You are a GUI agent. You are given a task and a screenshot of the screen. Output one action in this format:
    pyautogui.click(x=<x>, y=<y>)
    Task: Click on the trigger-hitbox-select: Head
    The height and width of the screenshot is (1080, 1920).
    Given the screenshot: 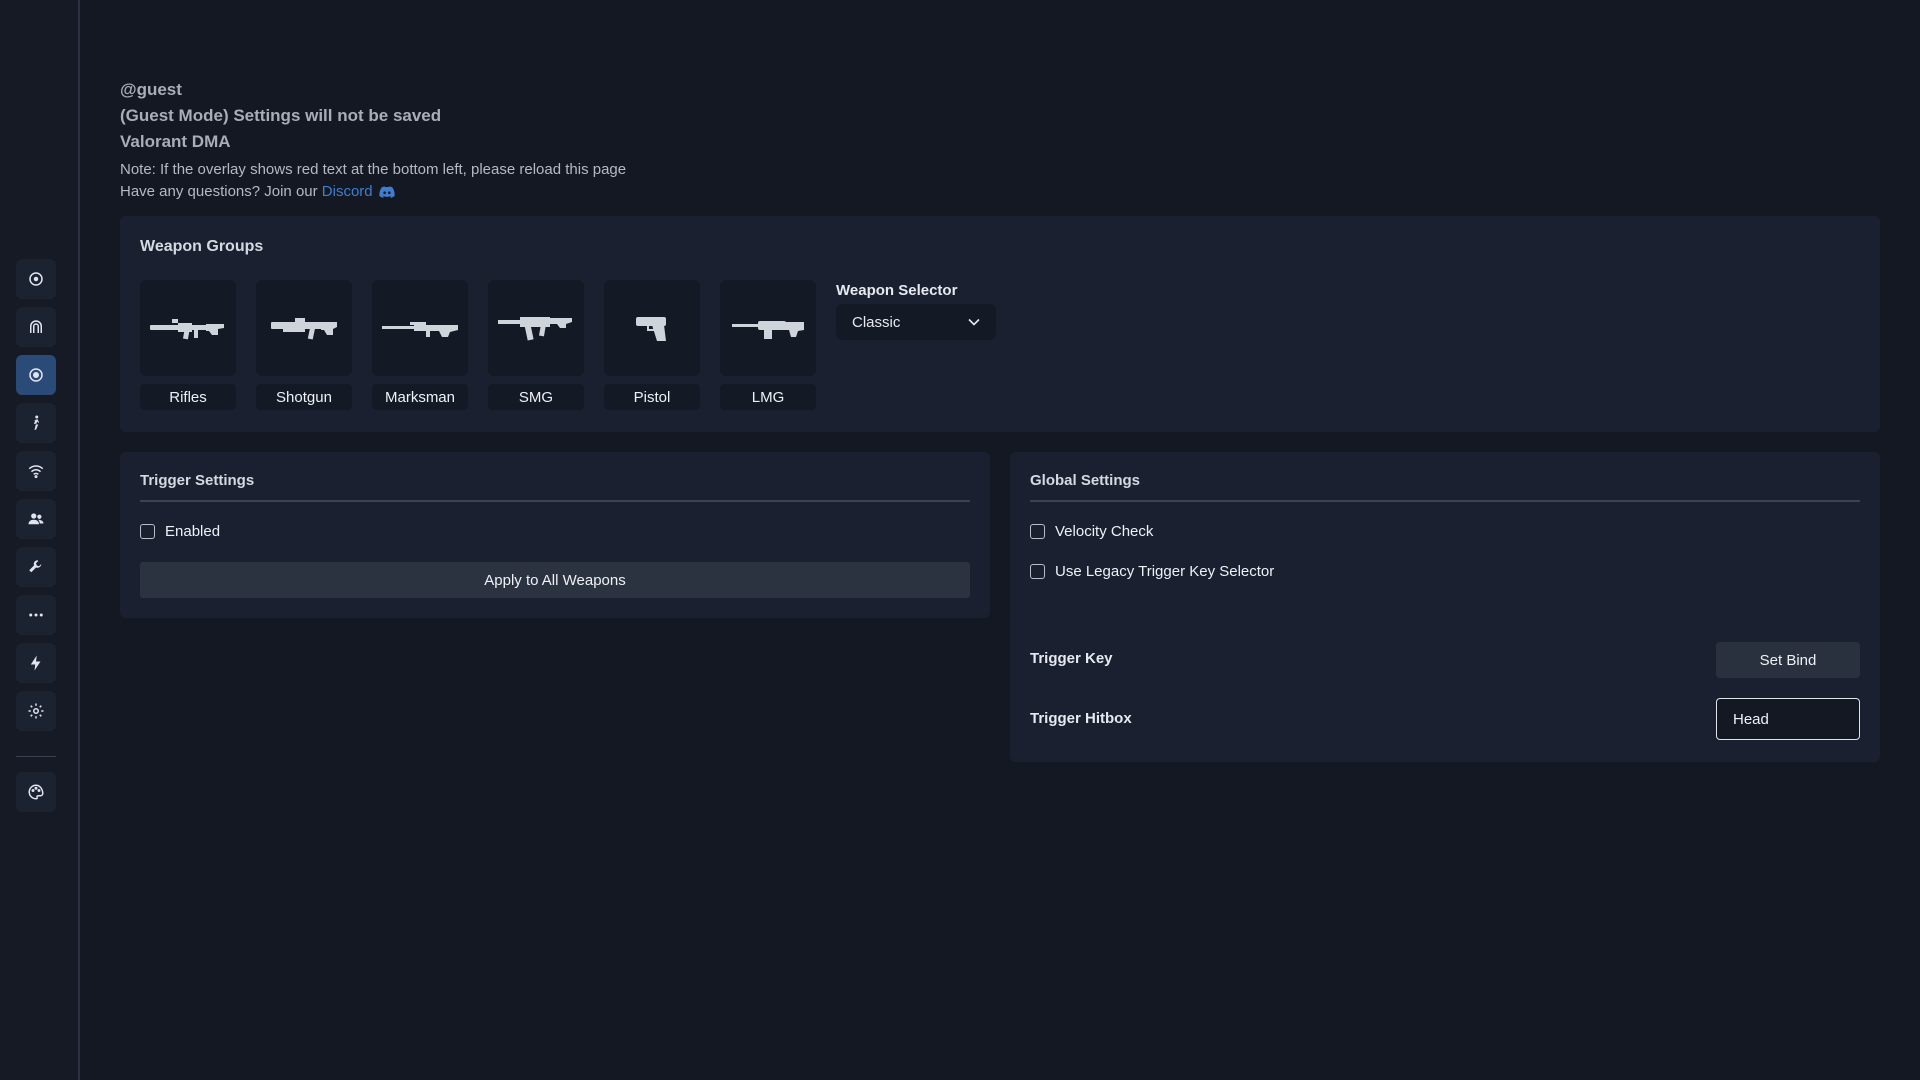 What is the action you would take?
    pyautogui.click(x=1788, y=719)
    